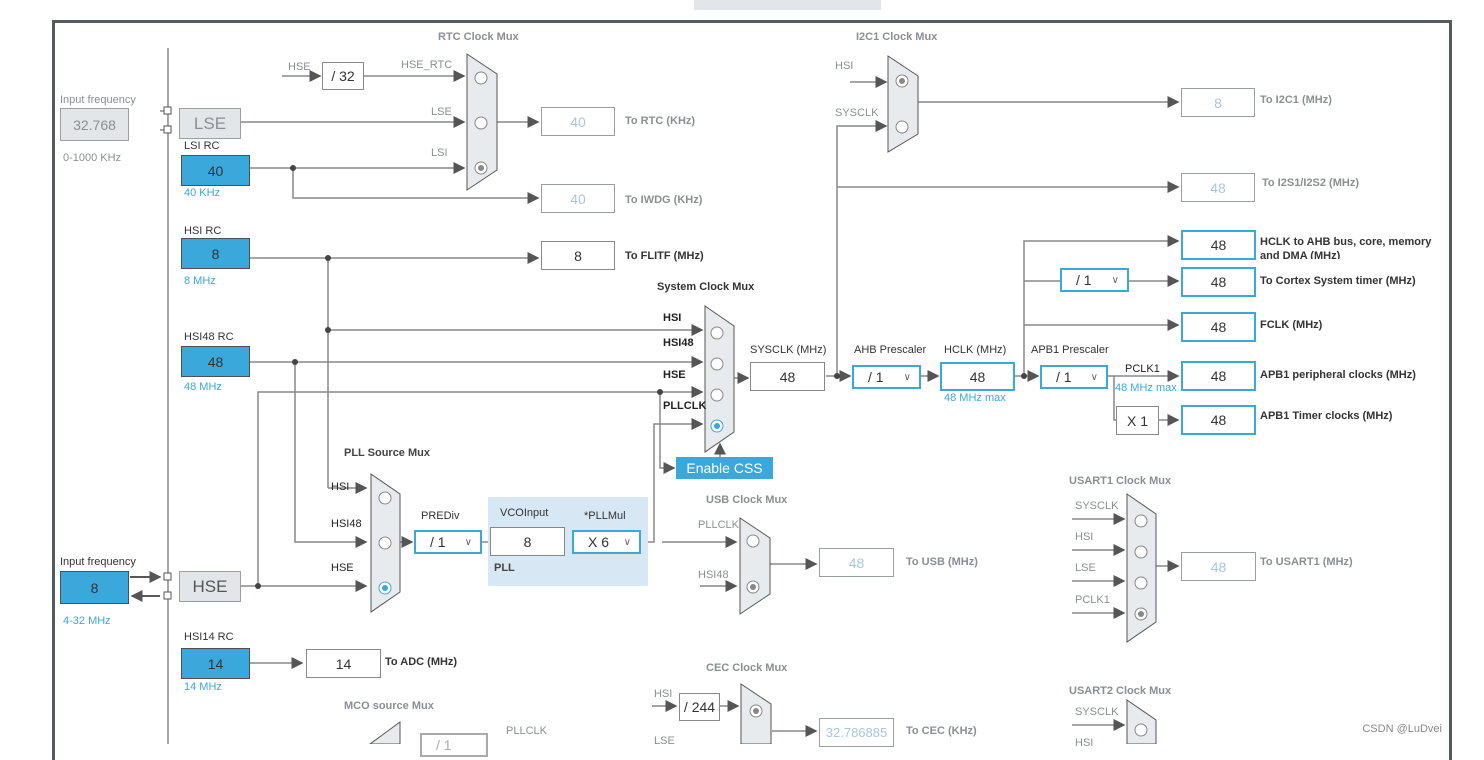  What do you see at coordinates (1064, 377) in the screenshot?
I see `apb1-prescaler-value: / 1` at bounding box center [1064, 377].